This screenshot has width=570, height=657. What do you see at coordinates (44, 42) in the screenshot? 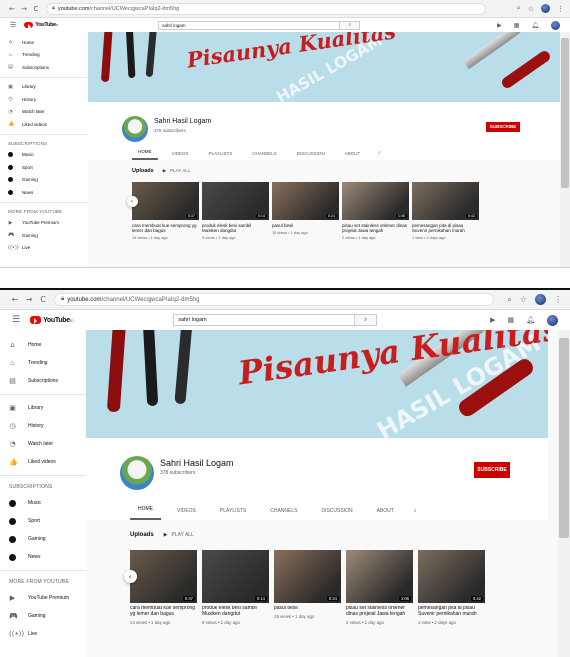
I see `sidebar-item-home: ⌂ Home` at bounding box center [44, 42].